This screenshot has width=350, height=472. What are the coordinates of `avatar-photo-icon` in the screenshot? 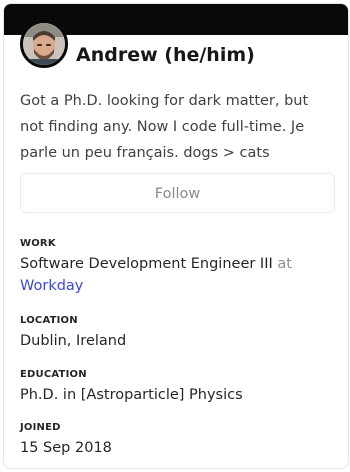 It's located at (44, 44).